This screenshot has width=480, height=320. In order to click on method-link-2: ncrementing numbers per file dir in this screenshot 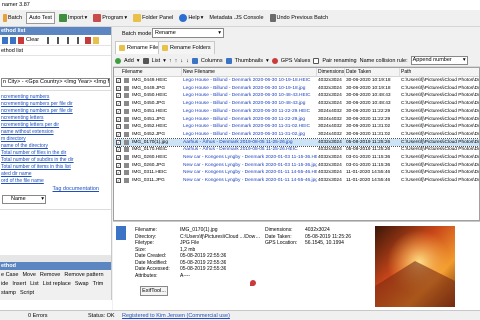, I will do `click(55, 111)`.